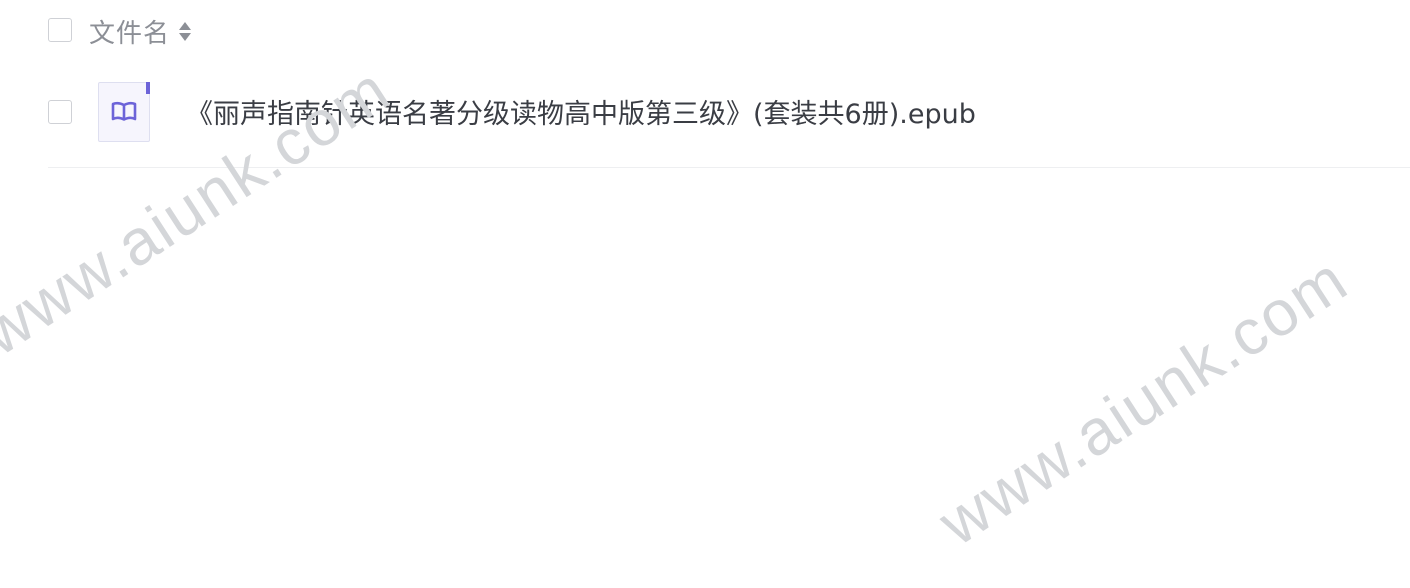 Image resolution: width=1410 pixels, height=588 pixels. I want to click on select-all-checkbox, so click(60, 30).